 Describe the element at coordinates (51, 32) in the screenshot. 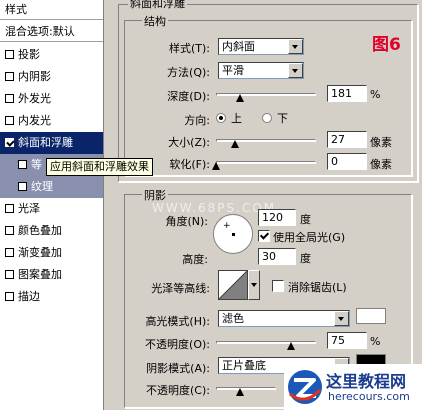

I see `blend-options-item: 混合选项:默认` at that location.